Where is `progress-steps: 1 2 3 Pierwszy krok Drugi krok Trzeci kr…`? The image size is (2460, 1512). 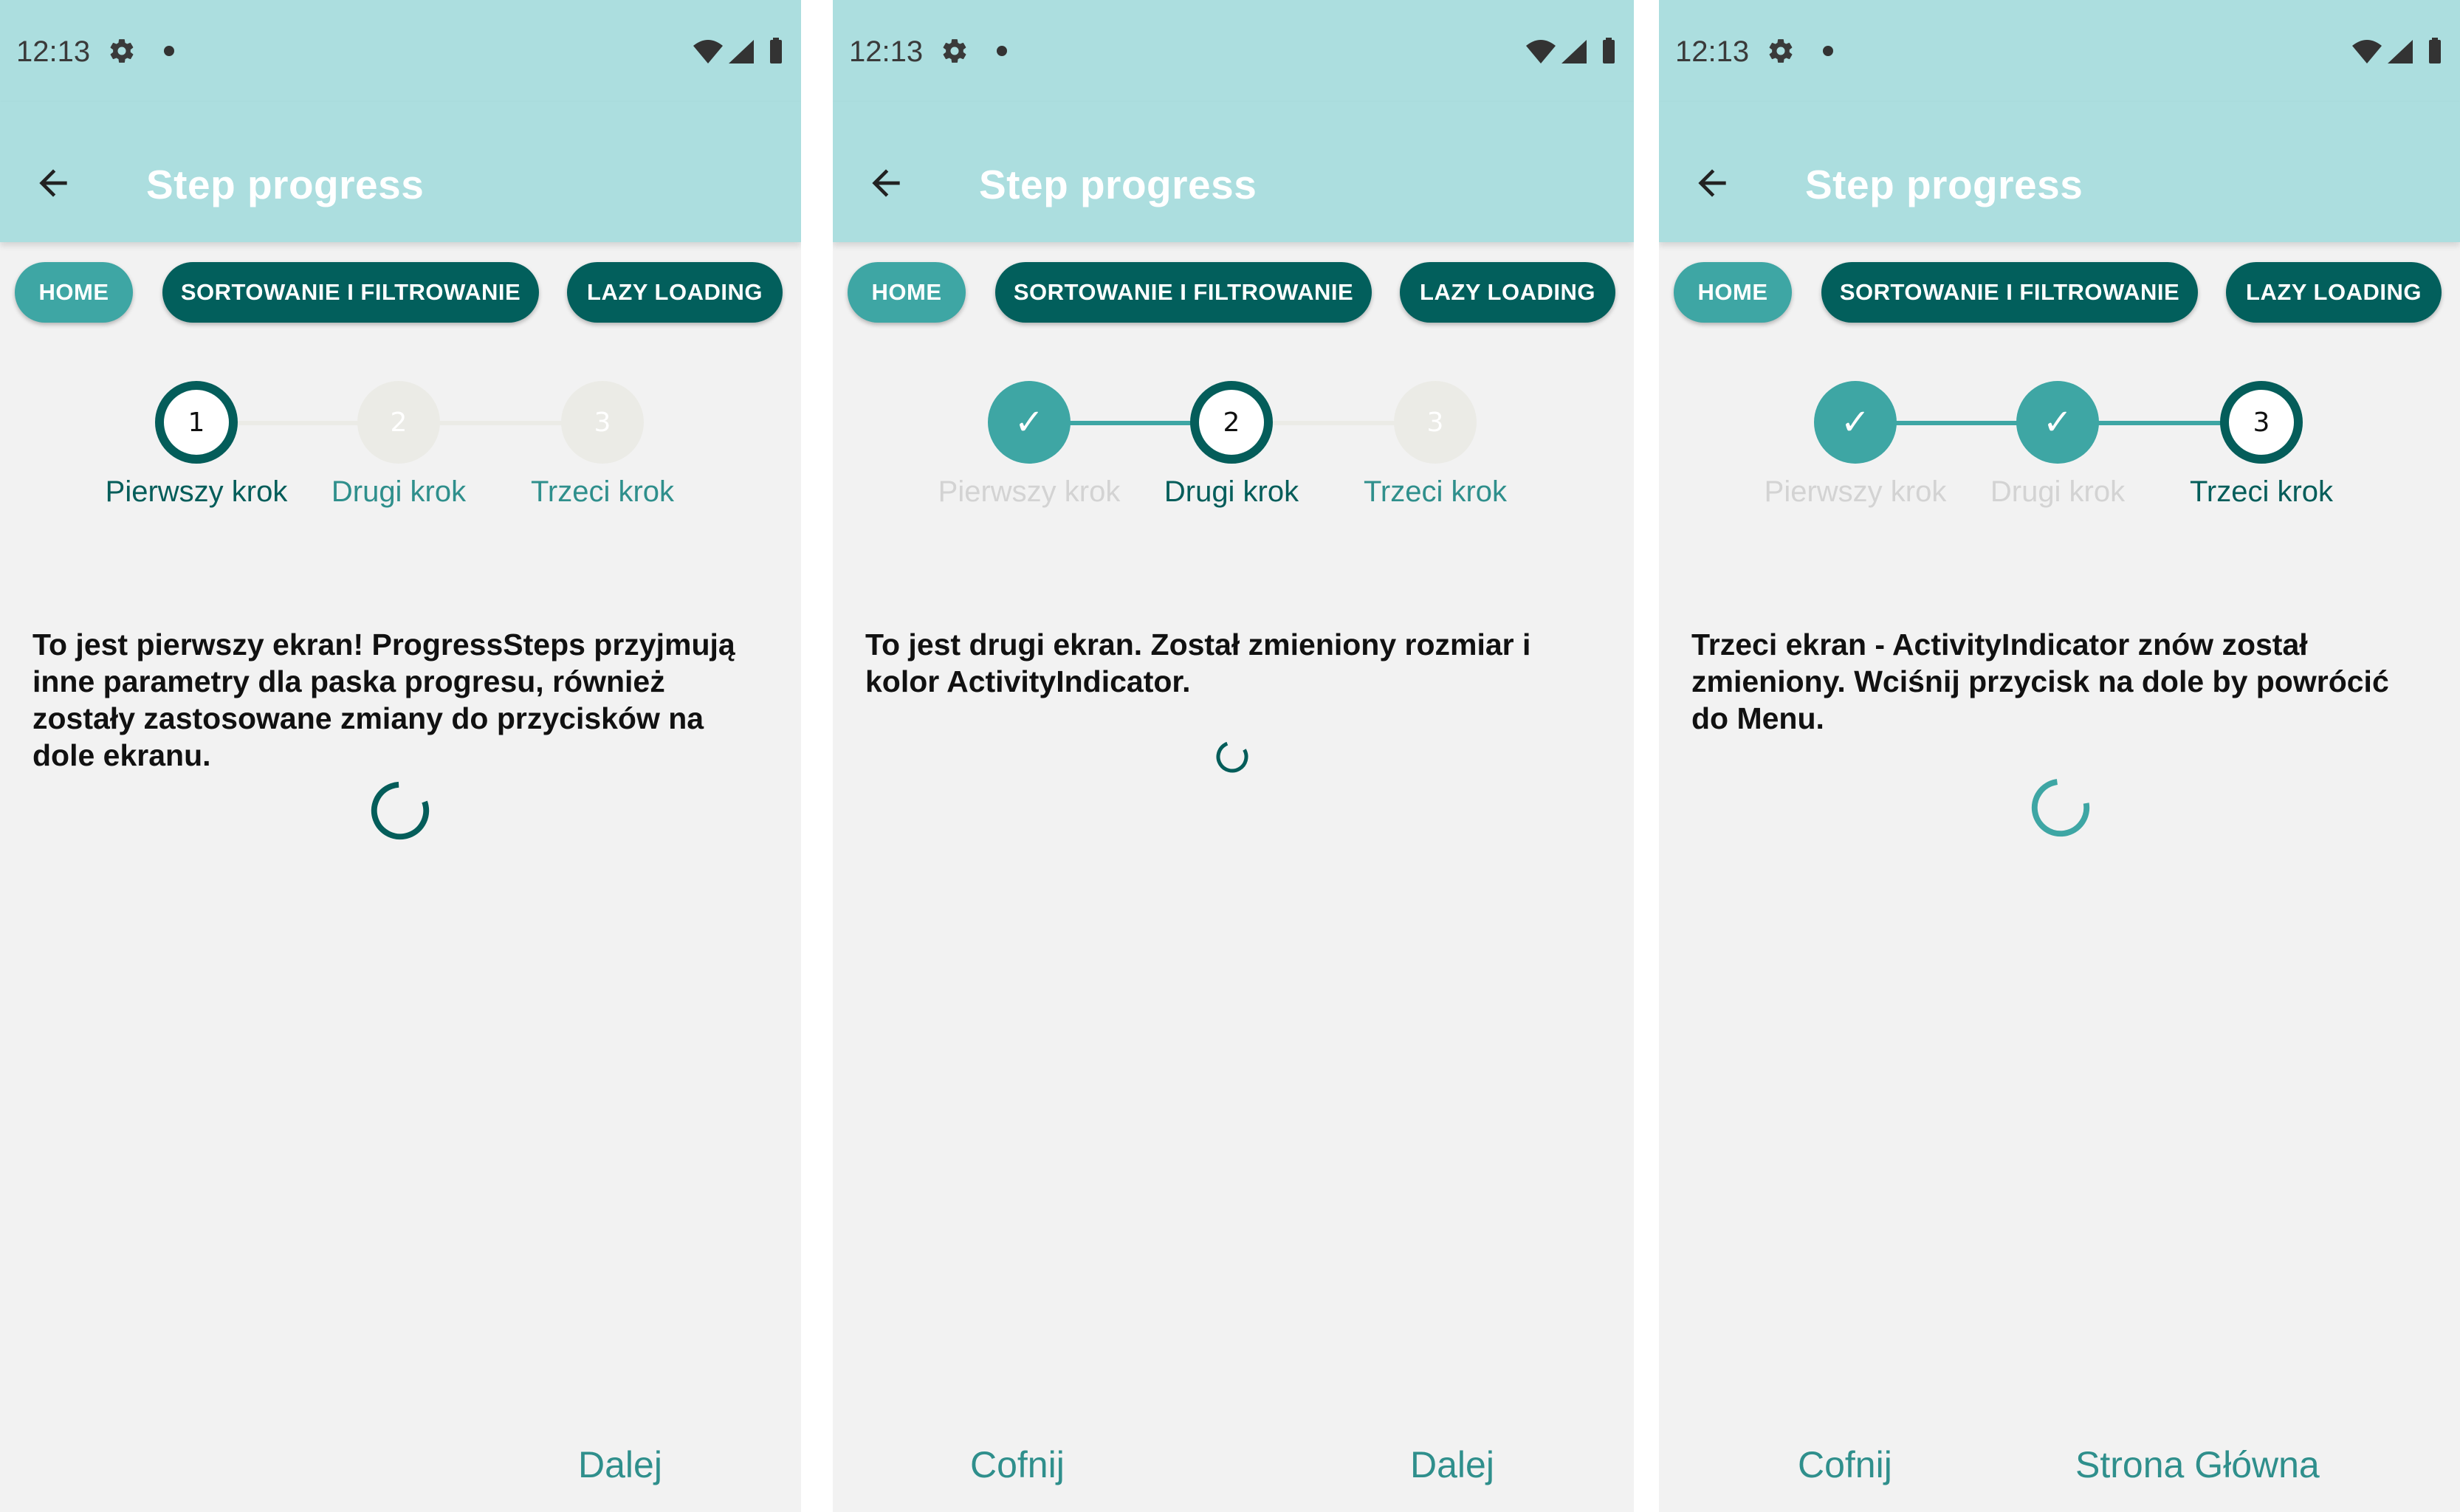
progress-steps: 1 2 3 Pierwszy krok Drugi krok Trzeci kr… is located at coordinates (400, 443).